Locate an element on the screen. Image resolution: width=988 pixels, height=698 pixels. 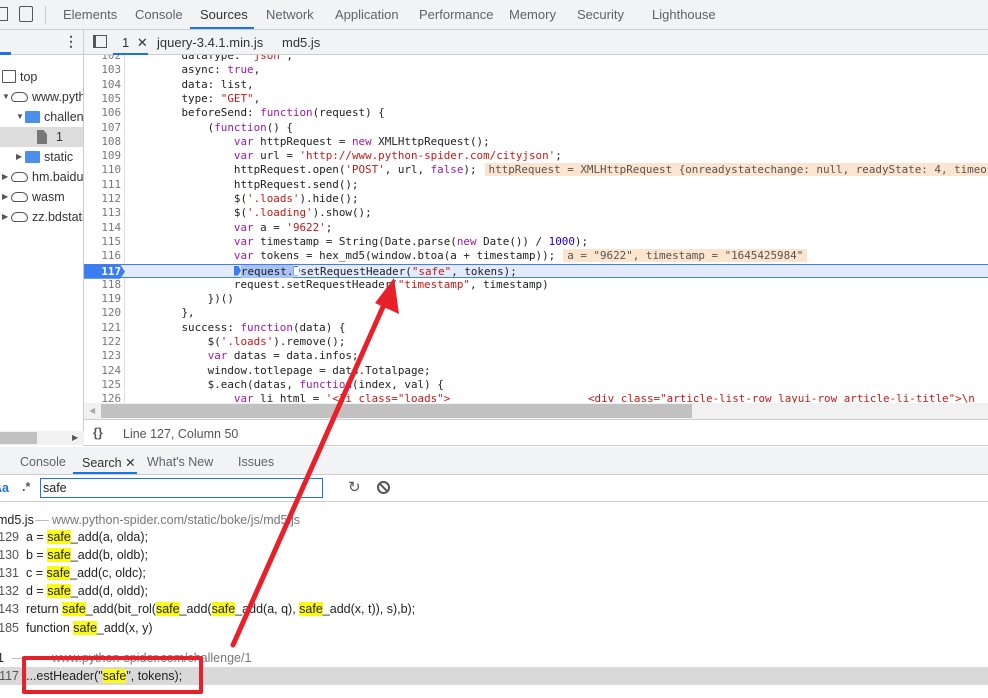
line-number: 118 is located at coordinates (102, 285).